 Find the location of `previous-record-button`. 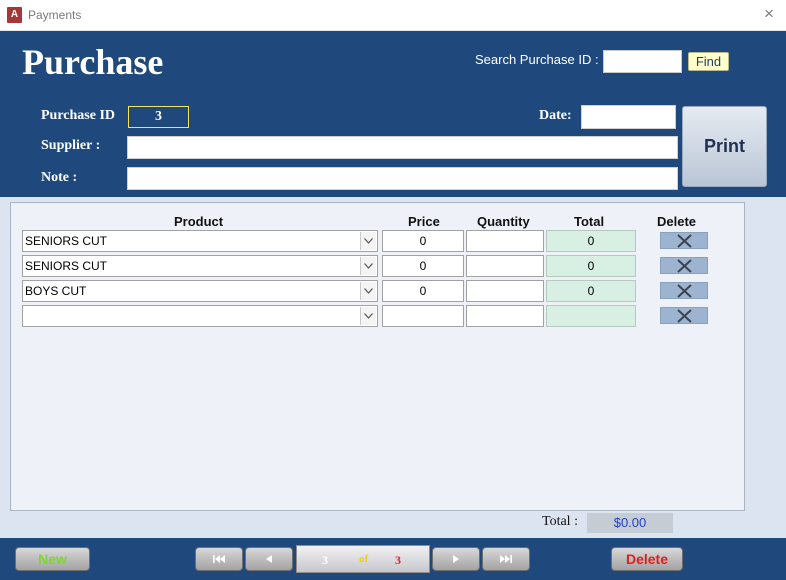

previous-record-button is located at coordinates (269, 559).